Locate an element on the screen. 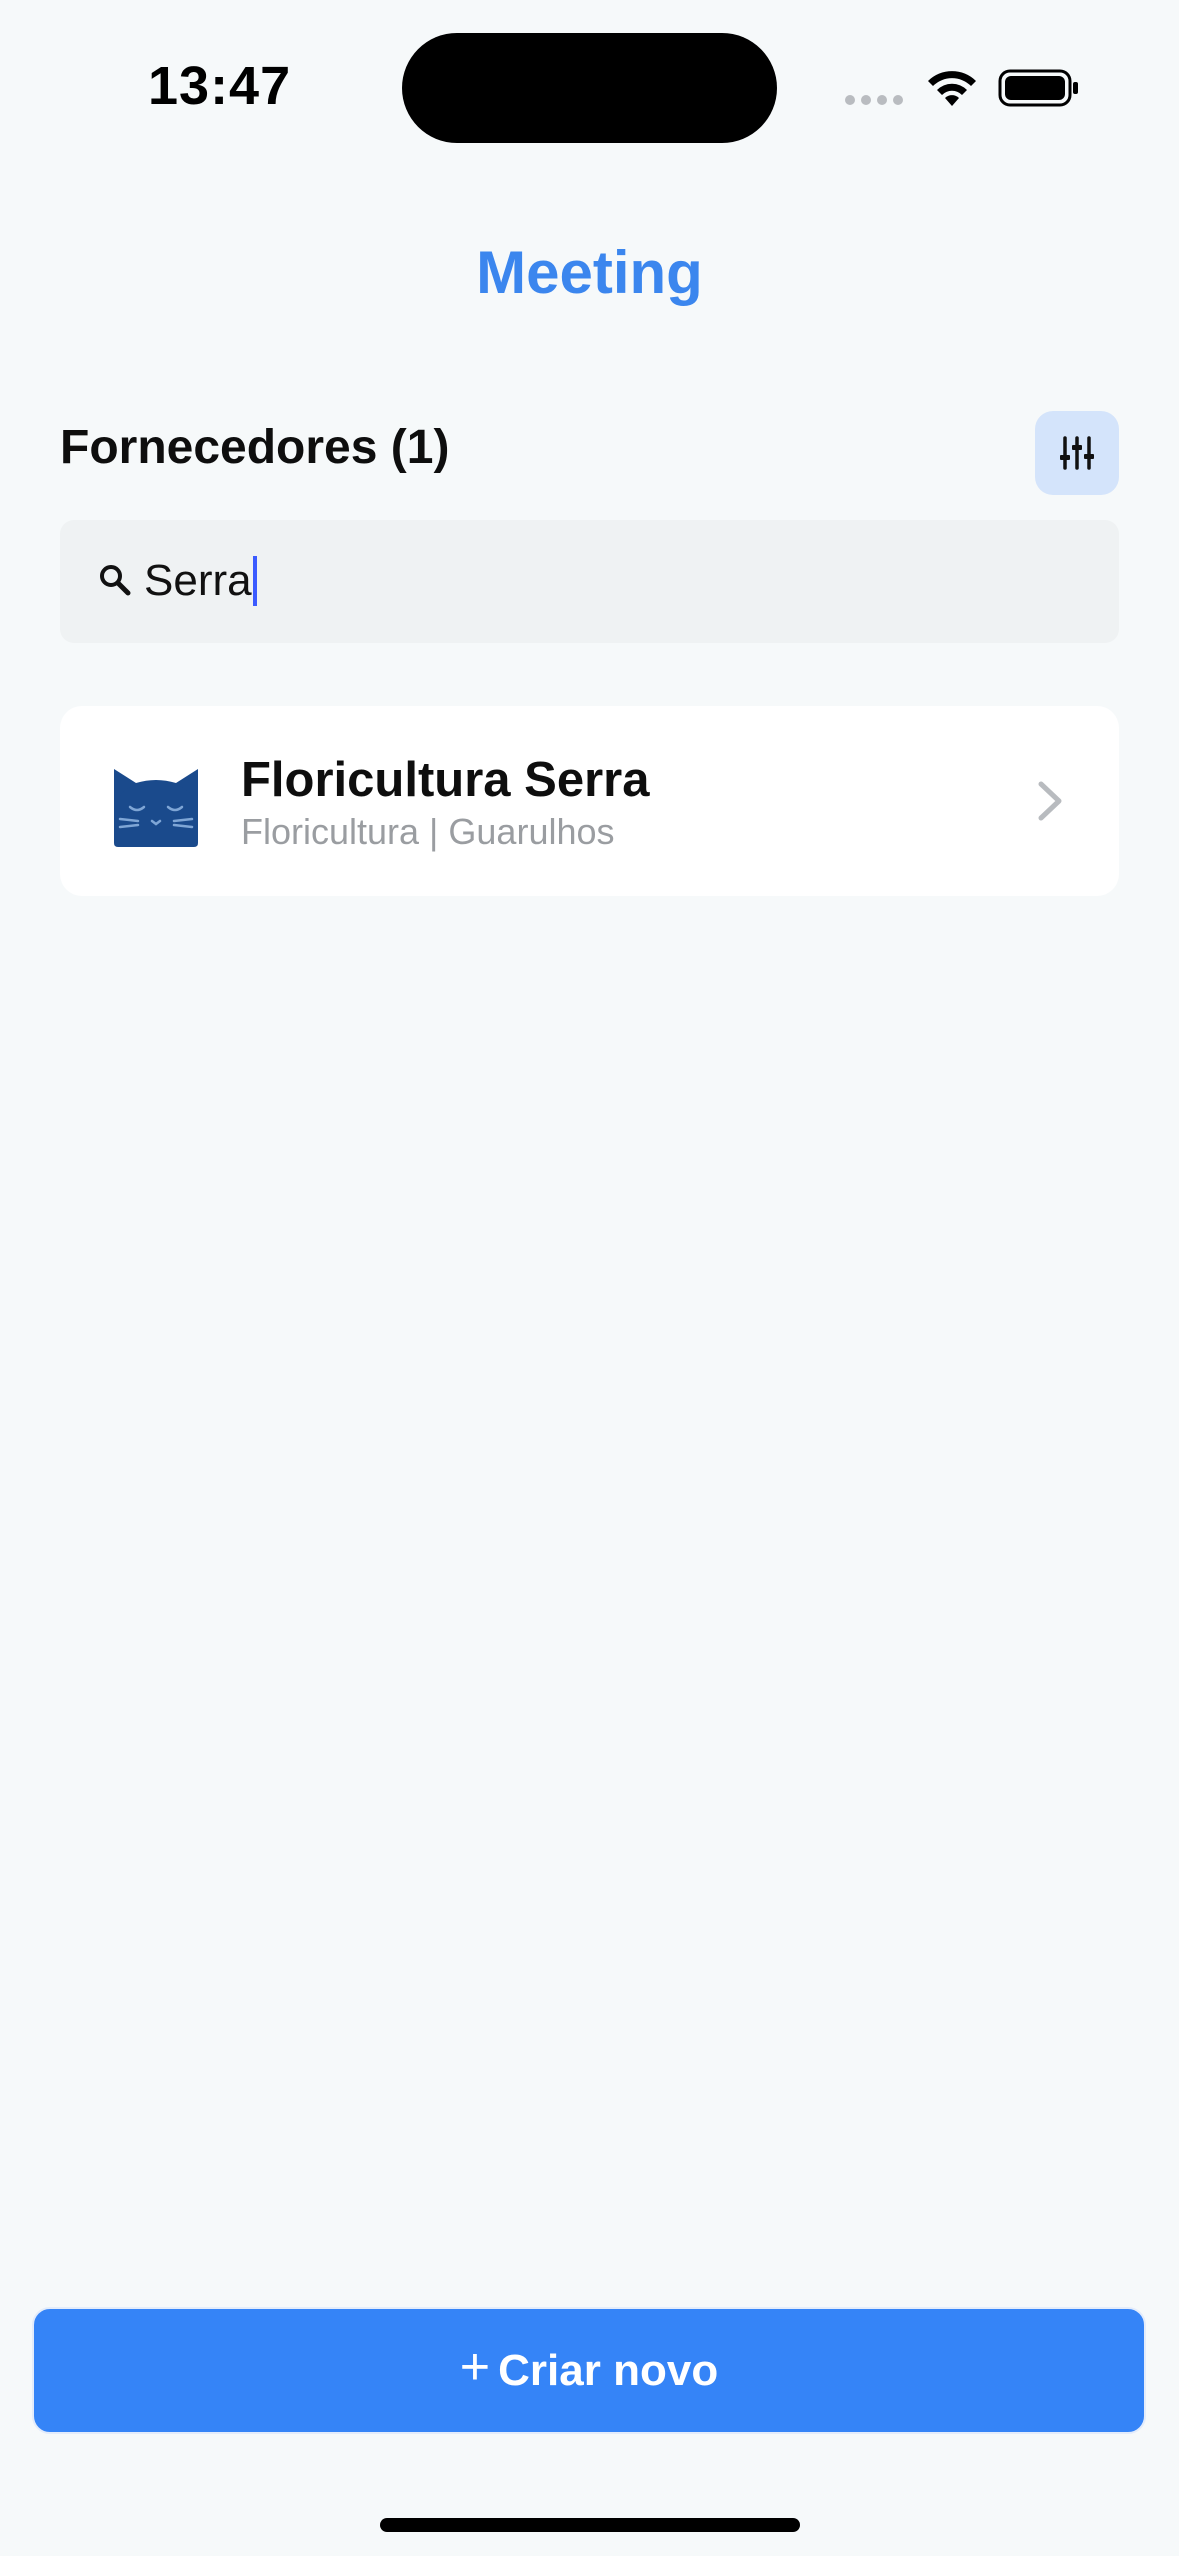 The image size is (1179, 2556). search-value: Serra is located at coordinates (198, 580).